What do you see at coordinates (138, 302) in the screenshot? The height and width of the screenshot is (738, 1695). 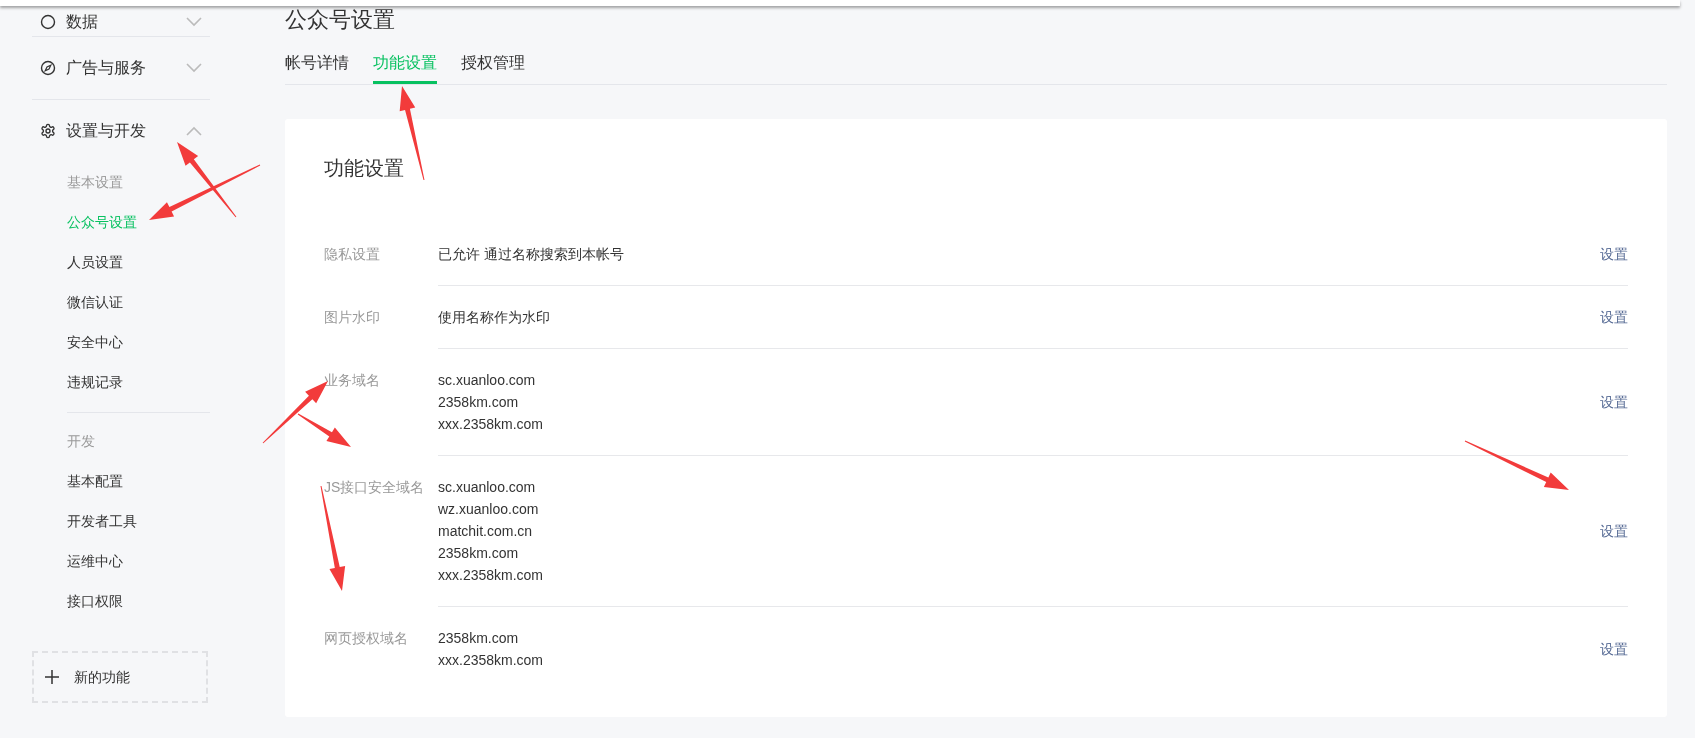 I see `sidebar-item: 微信认证` at bounding box center [138, 302].